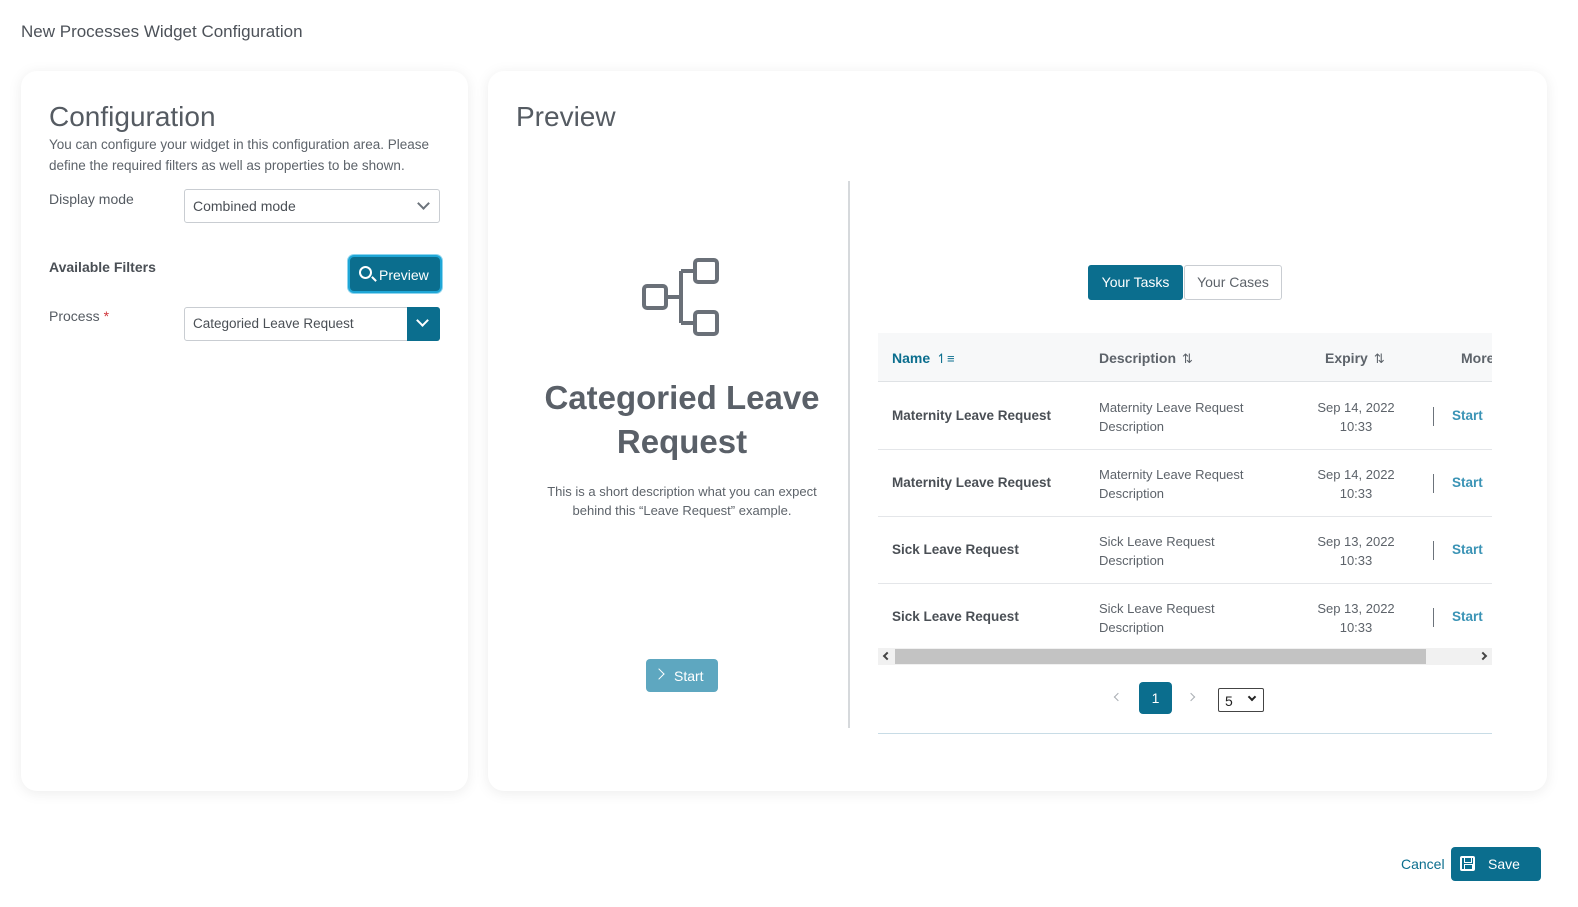 This screenshot has height=907, width=1578. I want to click on column-name-label: Name, so click(911, 358).